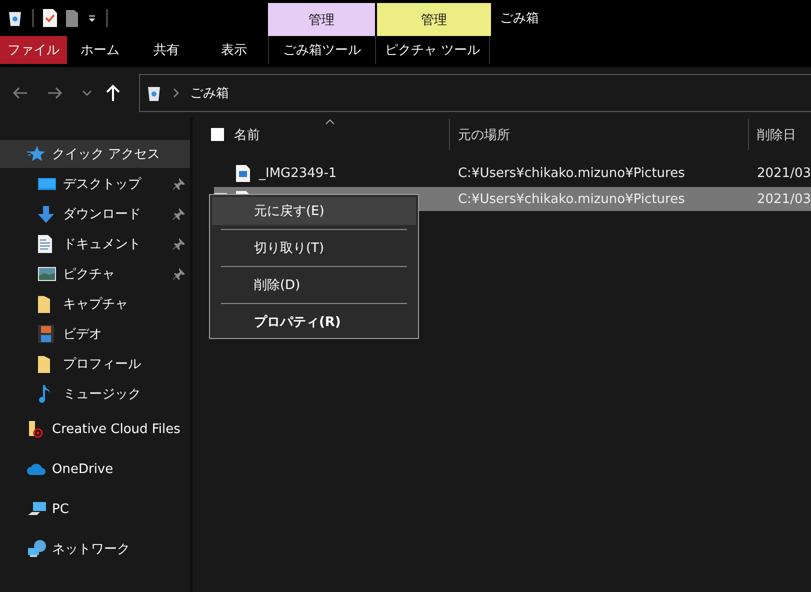 Image resolution: width=811 pixels, height=592 pixels. Describe the element at coordinates (50, 18) in the screenshot. I see `properties-icon` at that location.